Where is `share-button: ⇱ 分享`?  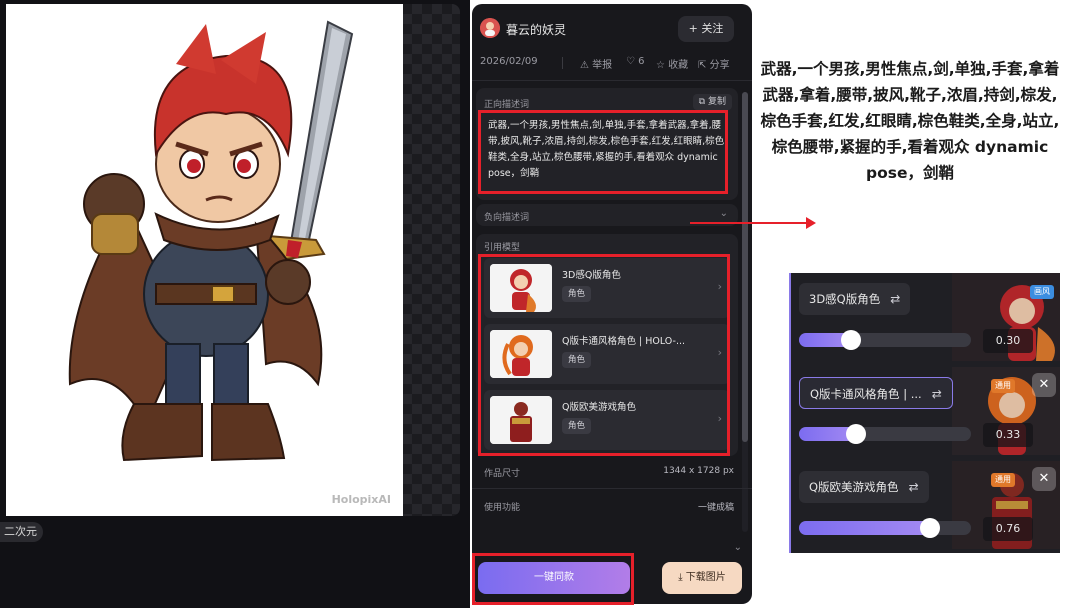 share-button: ⇱ 分享 is located at coordinates (714, 63).